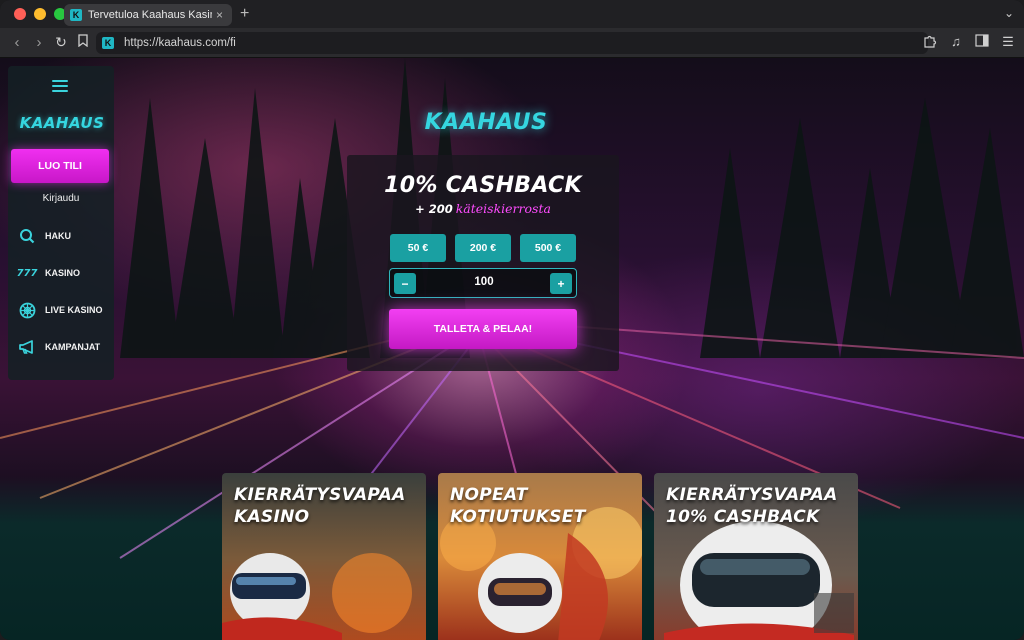 The image size is (1024, 640). I want to click on site-icon: K, so click(108, 43).